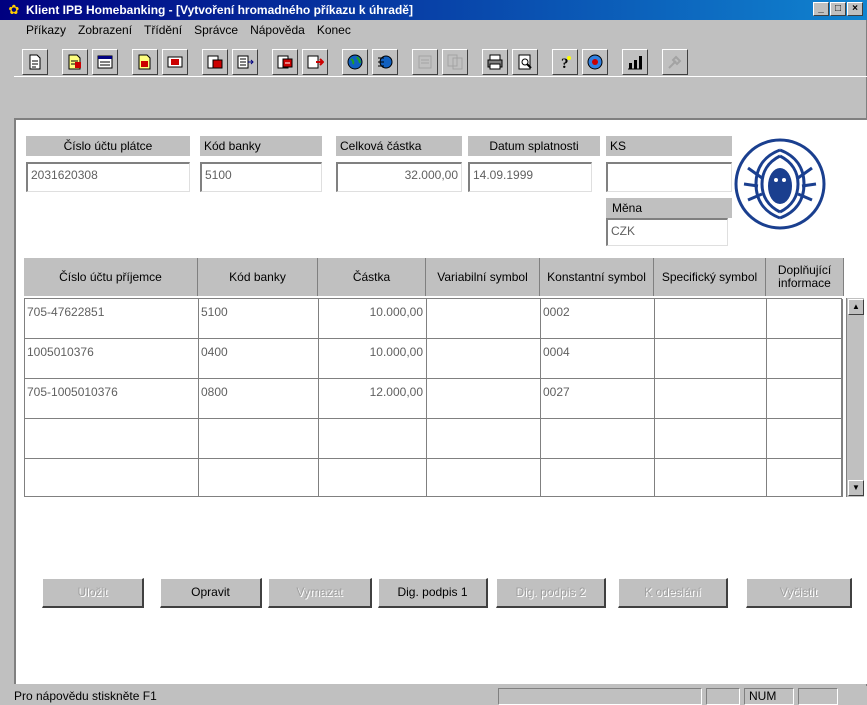 The height and width of the screenshot is (705, 867). I want to click on payer-account-field: 2031620308, so click(108, 177).